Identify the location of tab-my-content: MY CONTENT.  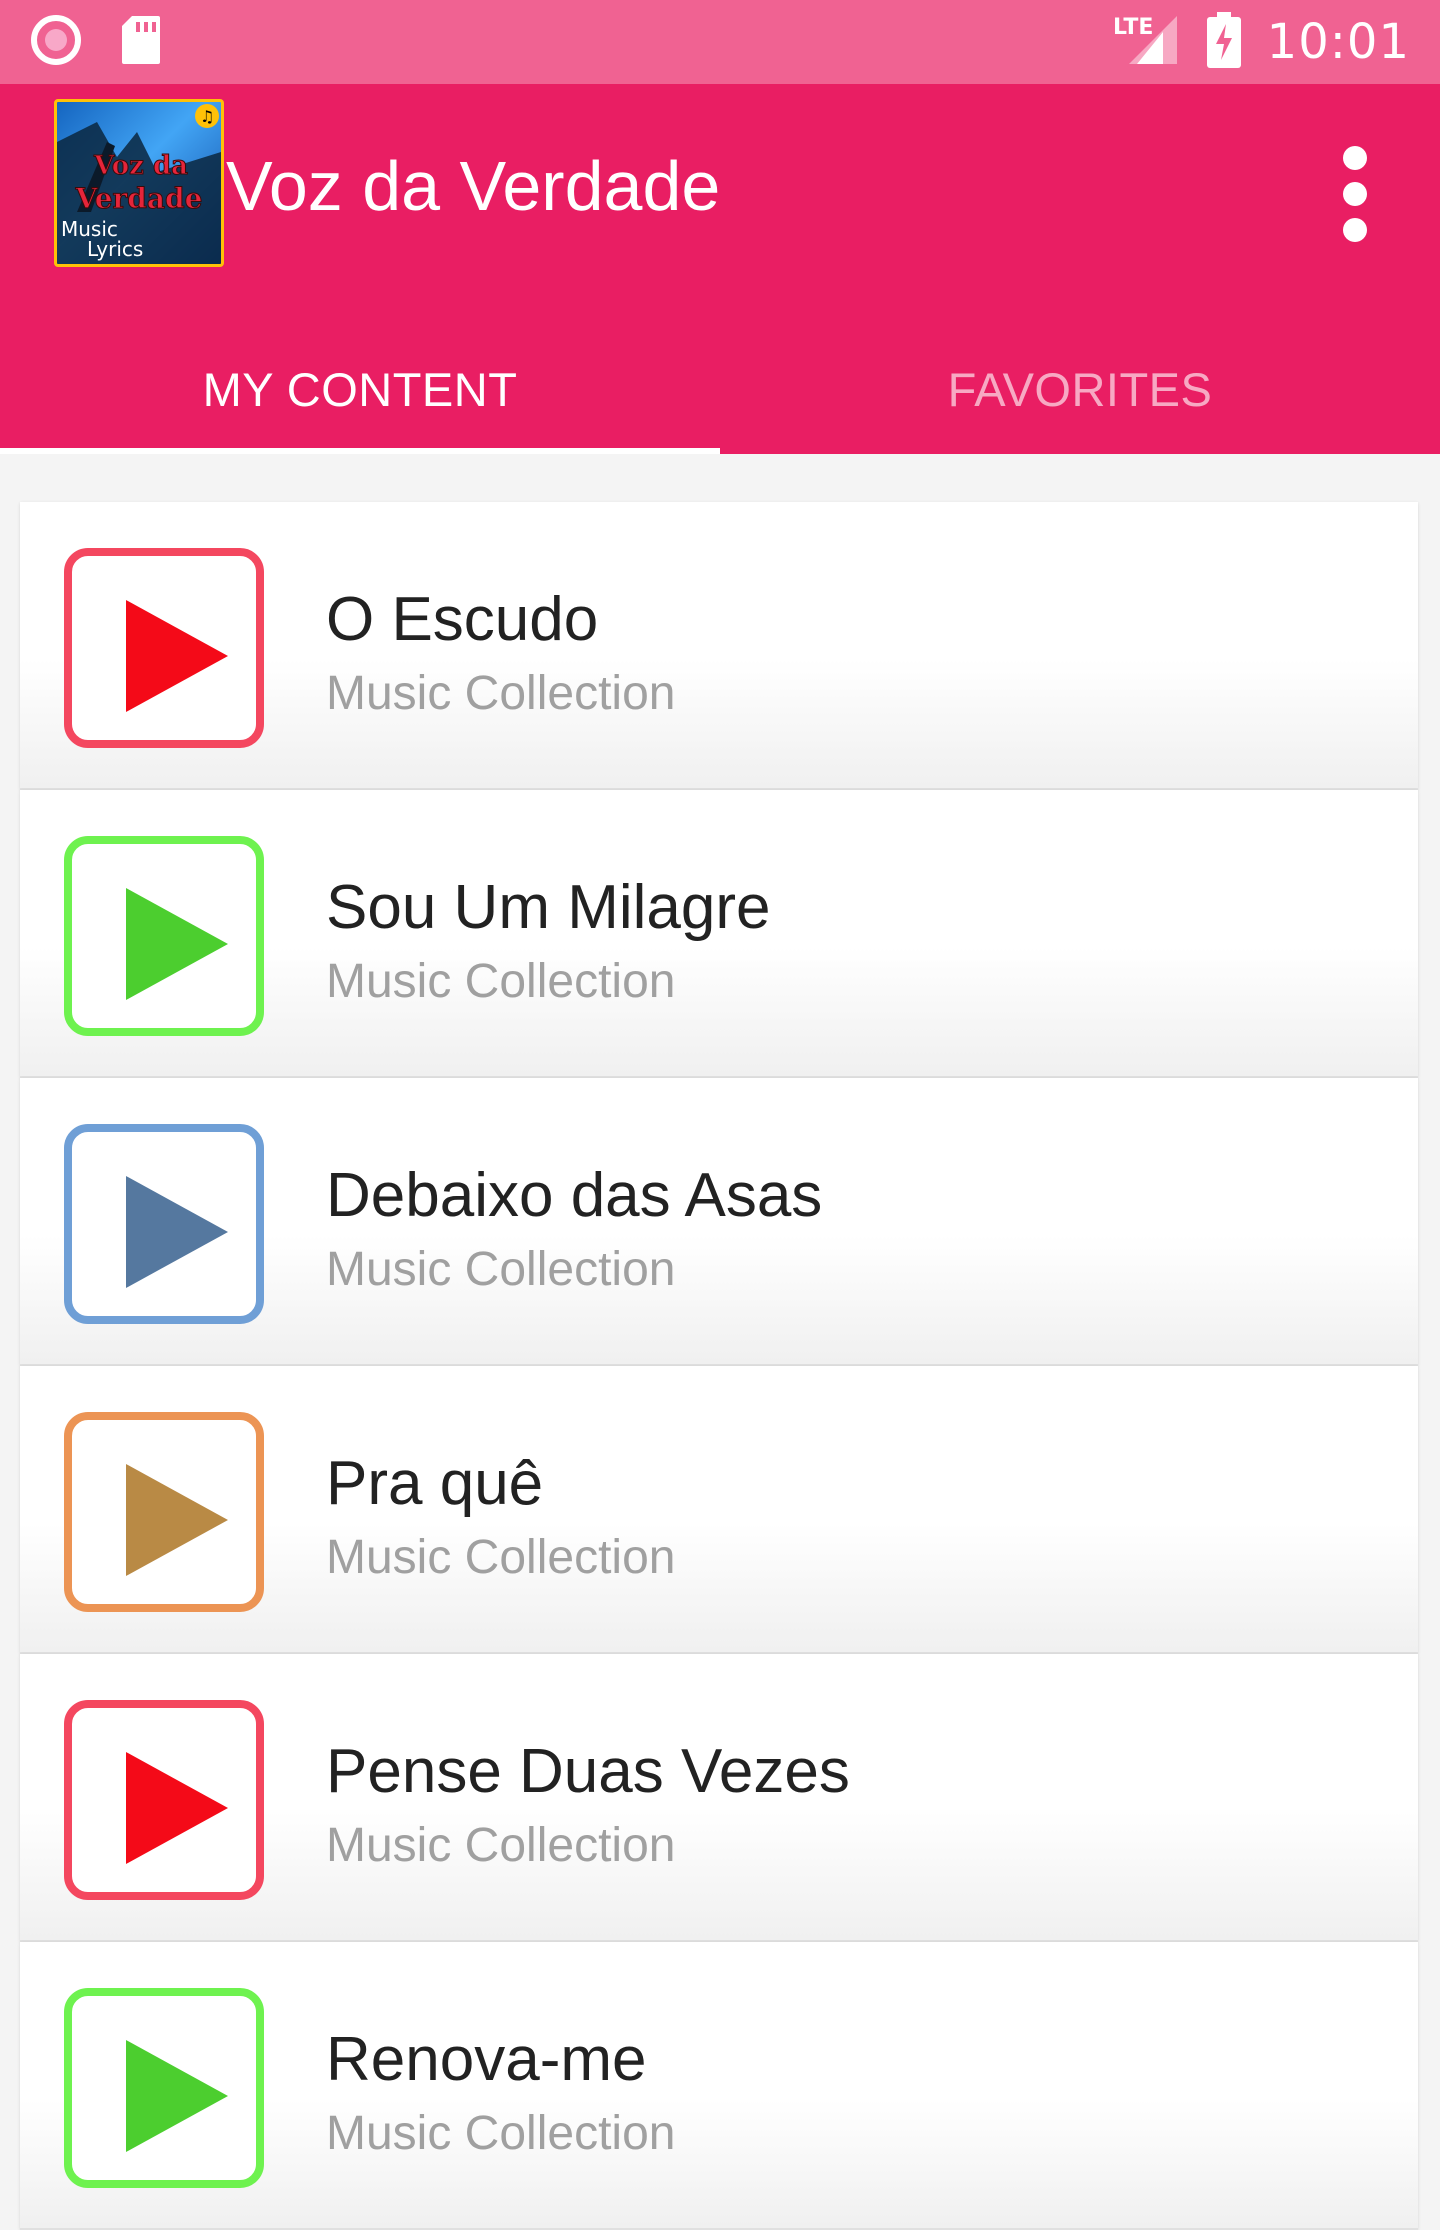
(360, 389).